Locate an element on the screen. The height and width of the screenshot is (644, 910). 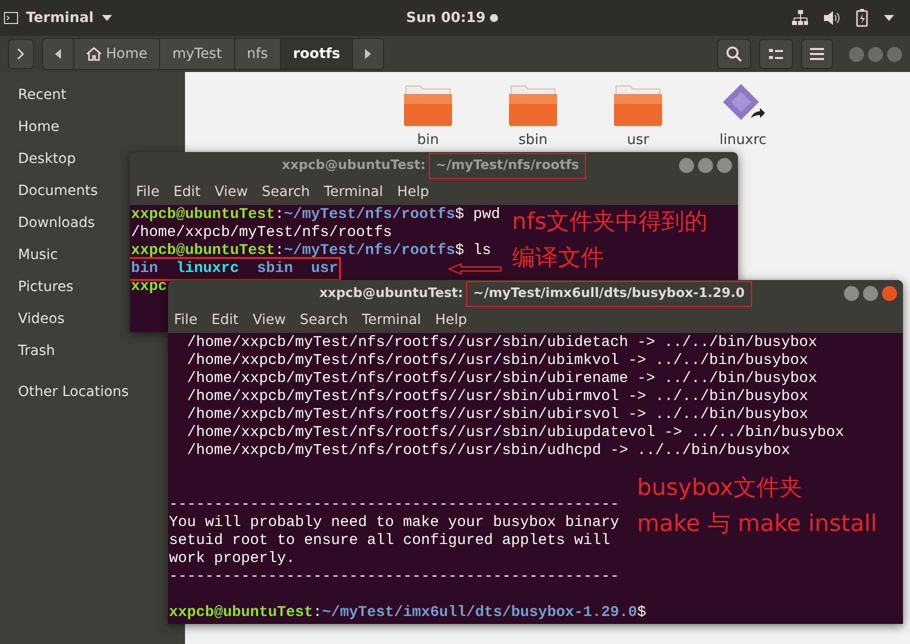
home-icon is located at coordinates (94, 54).